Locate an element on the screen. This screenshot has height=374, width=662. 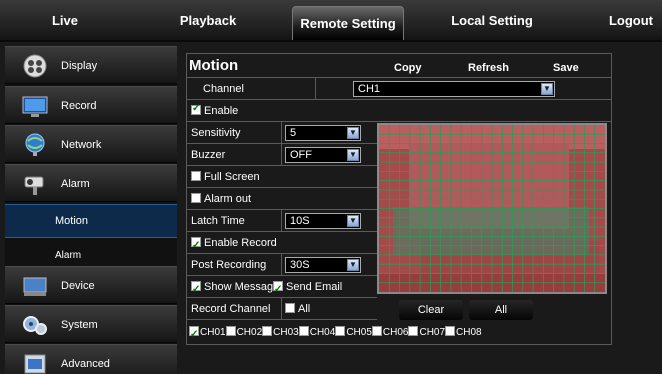
buzzer-row: Buzzer OFF ▼ is located at coordinates (282, 155).